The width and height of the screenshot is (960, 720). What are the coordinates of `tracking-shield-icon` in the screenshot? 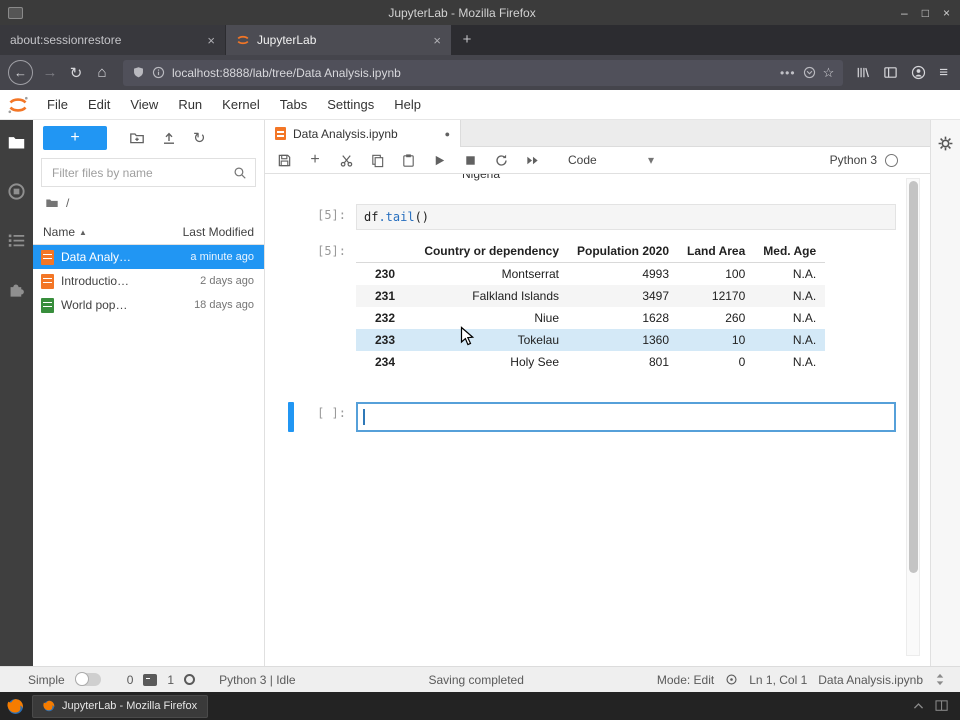 It's located at (138, 72).